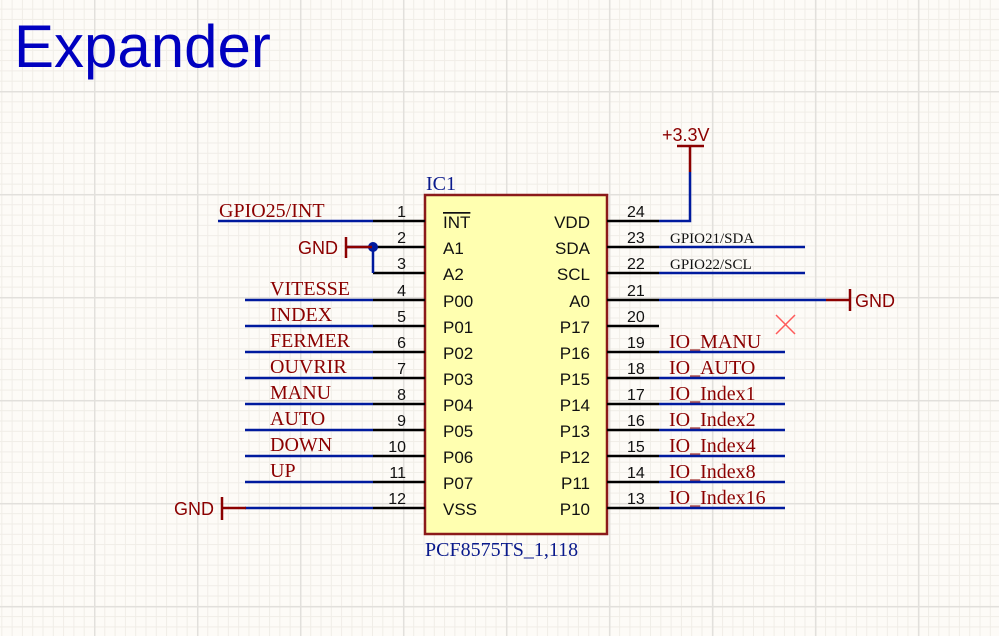 This screenshot has height=636, width=999. Describe the element at coordinates (397, 447) in the screenshot. I see `pin-number: 10` at that location.